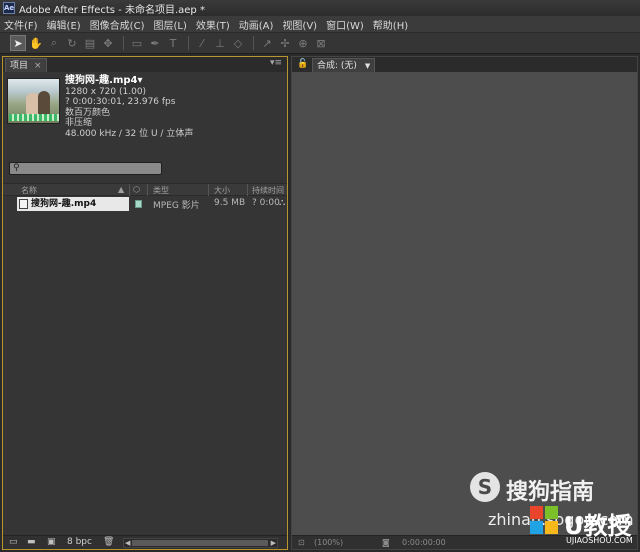 This screenshot has height=552, width=640. What do you see at coordinates (38, 66) in the screenshot?
I see `close-icon: ×` at bounding box center [38, 66].